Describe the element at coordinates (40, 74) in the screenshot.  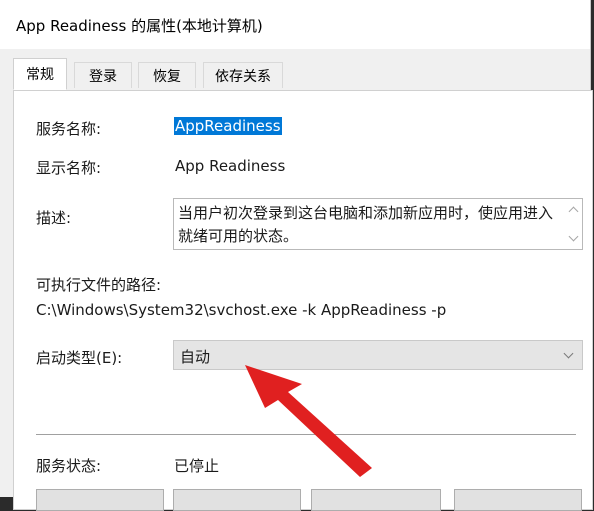
I see `tab-general: 常规` at that location.